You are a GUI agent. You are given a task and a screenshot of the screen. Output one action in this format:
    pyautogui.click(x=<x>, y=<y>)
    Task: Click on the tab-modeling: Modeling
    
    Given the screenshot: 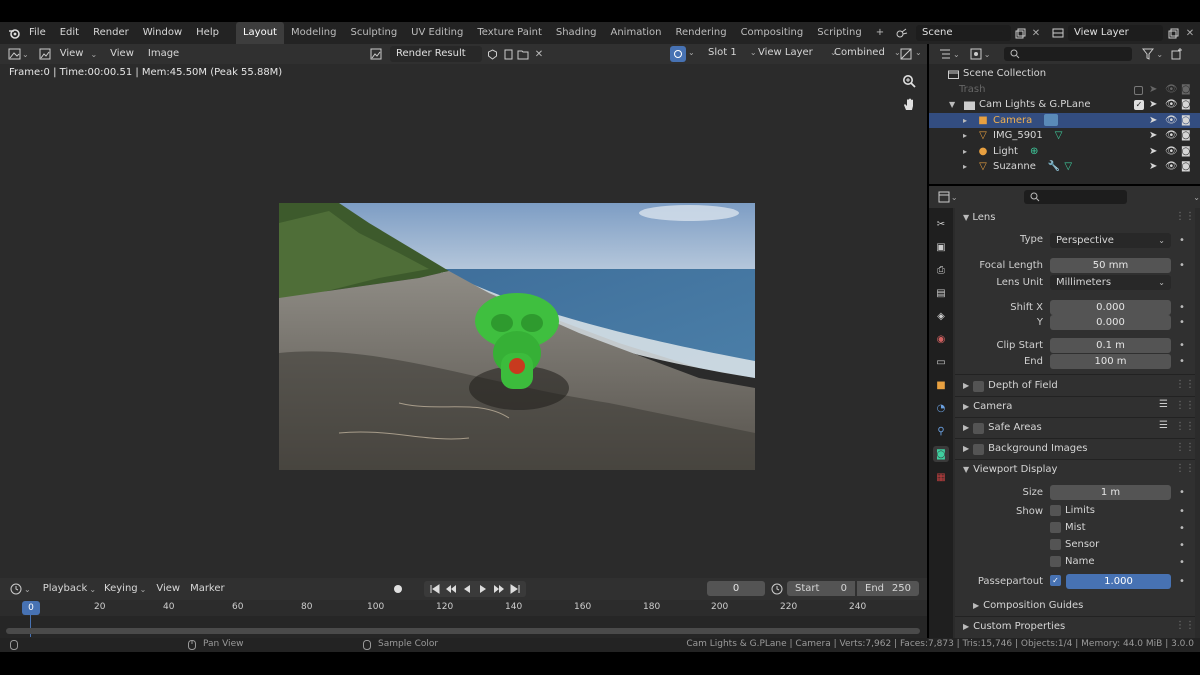 What is the action you would take?
    pyautogui.click(x=314, y=33)
    